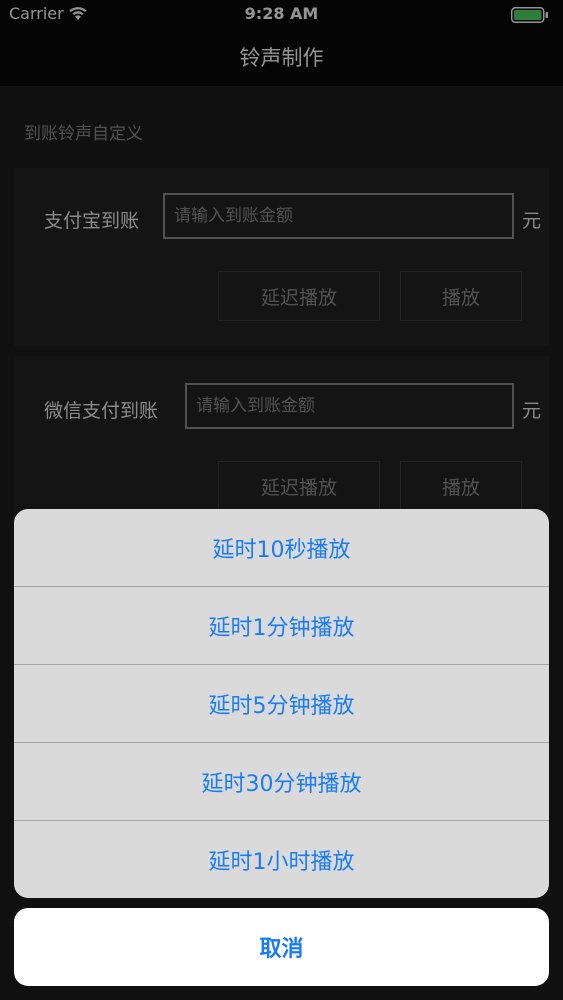 This screenshot has height=1000, width=563. Describe the element at coordinates (281, 782) in the screenshot. I see `delay-30min-option: 延时30分钟播放` at that location.